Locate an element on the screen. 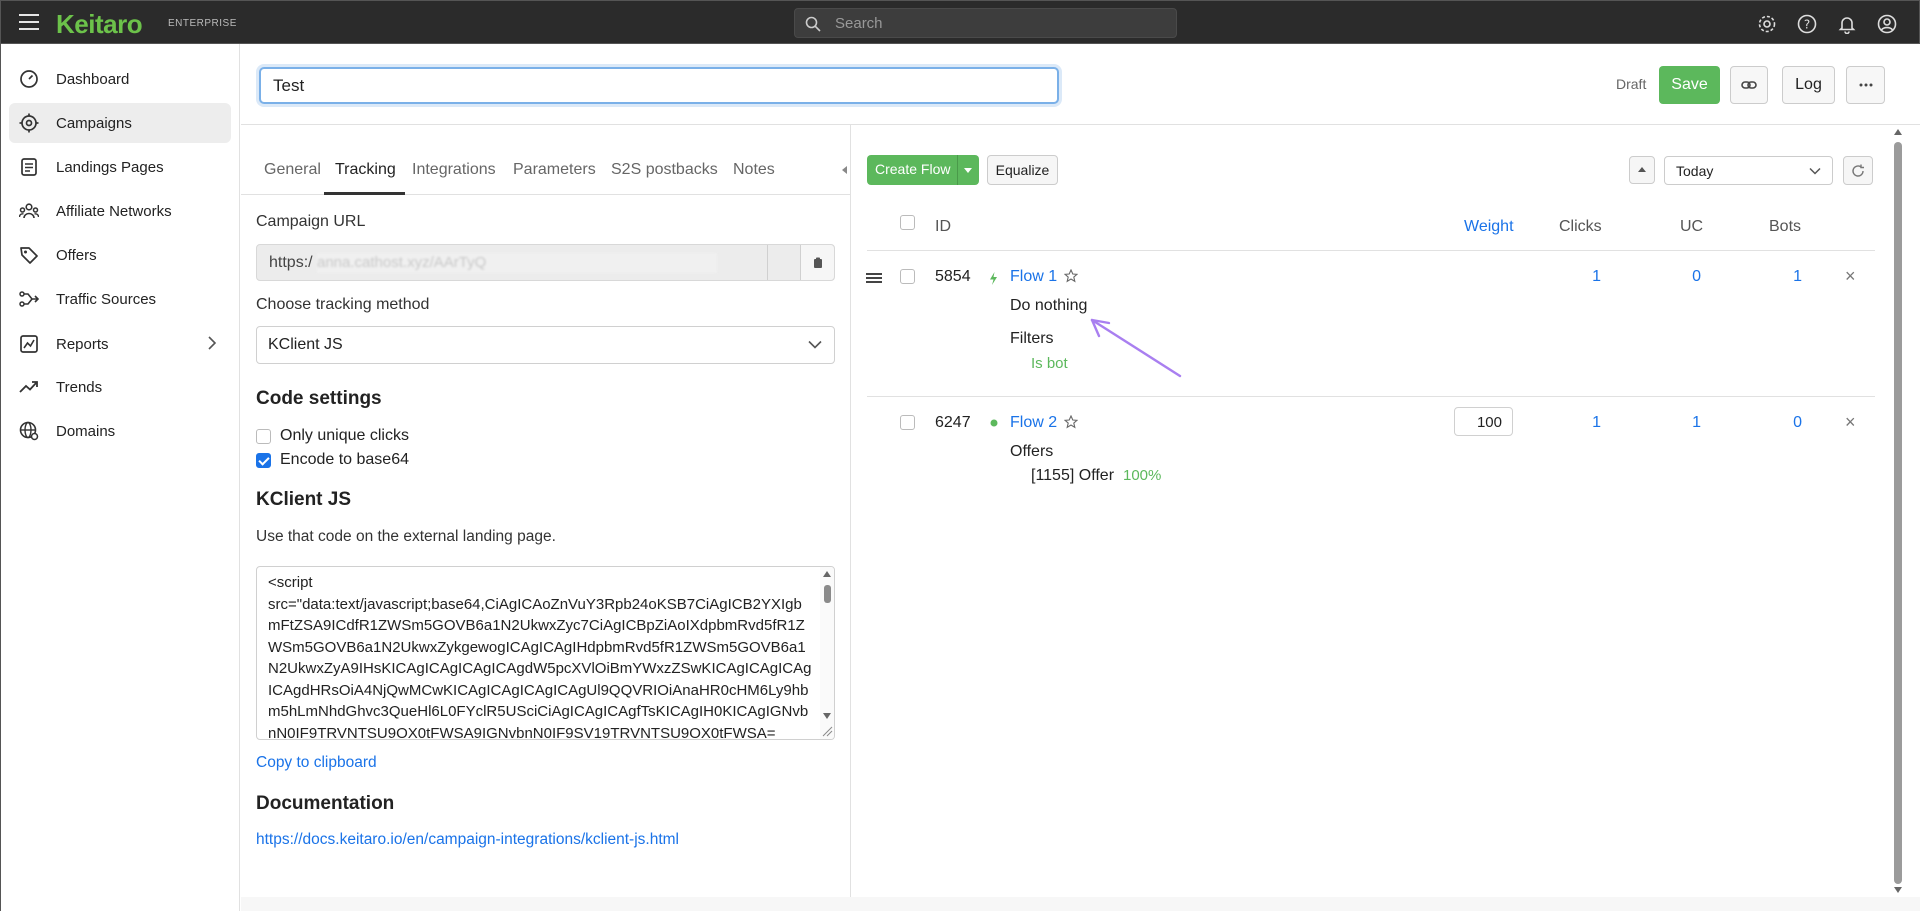 The height and width of the screenshot is (911, 1920). save-button: Save is located at coordinates (1689, 85).